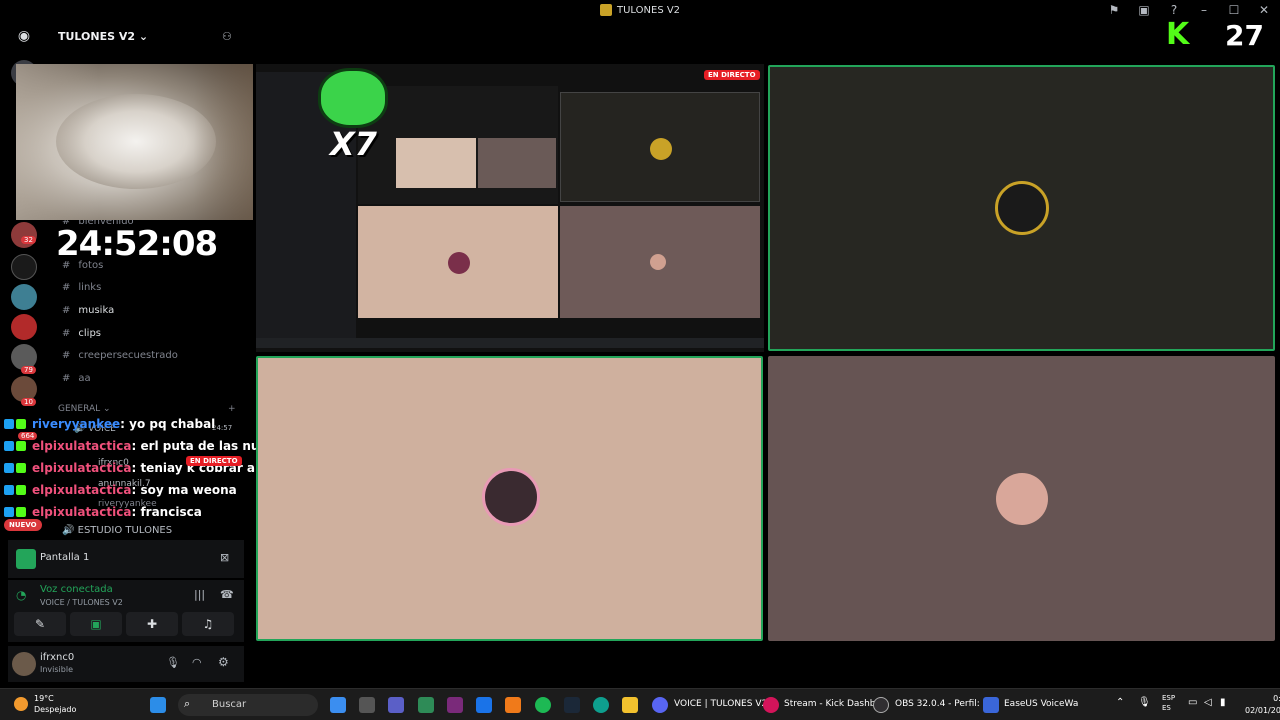 The height and width of the screenshot is (720, 1280). Describe the element at coordinates (158, 705) in the screenshot. I see `start-button` at that location.